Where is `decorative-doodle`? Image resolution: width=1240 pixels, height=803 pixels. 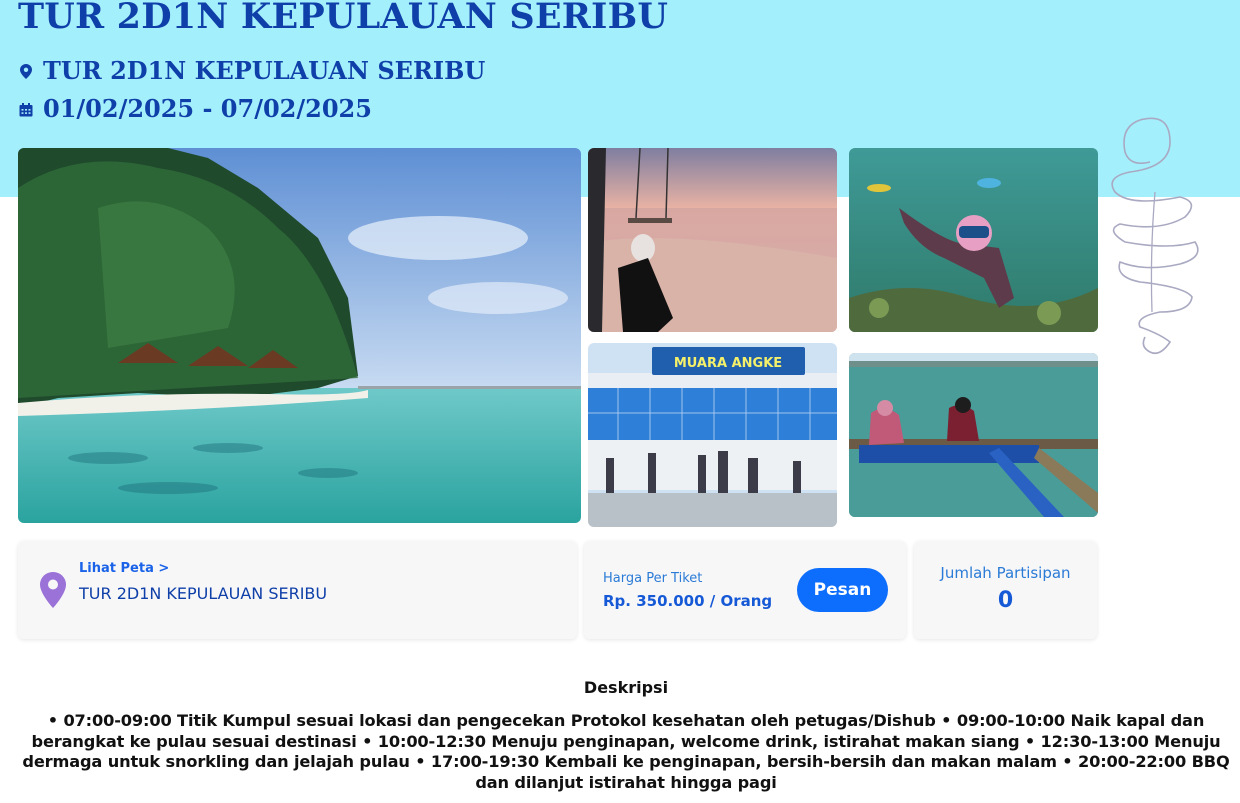
decorative-doodle is located at coordinates (1155, 236).